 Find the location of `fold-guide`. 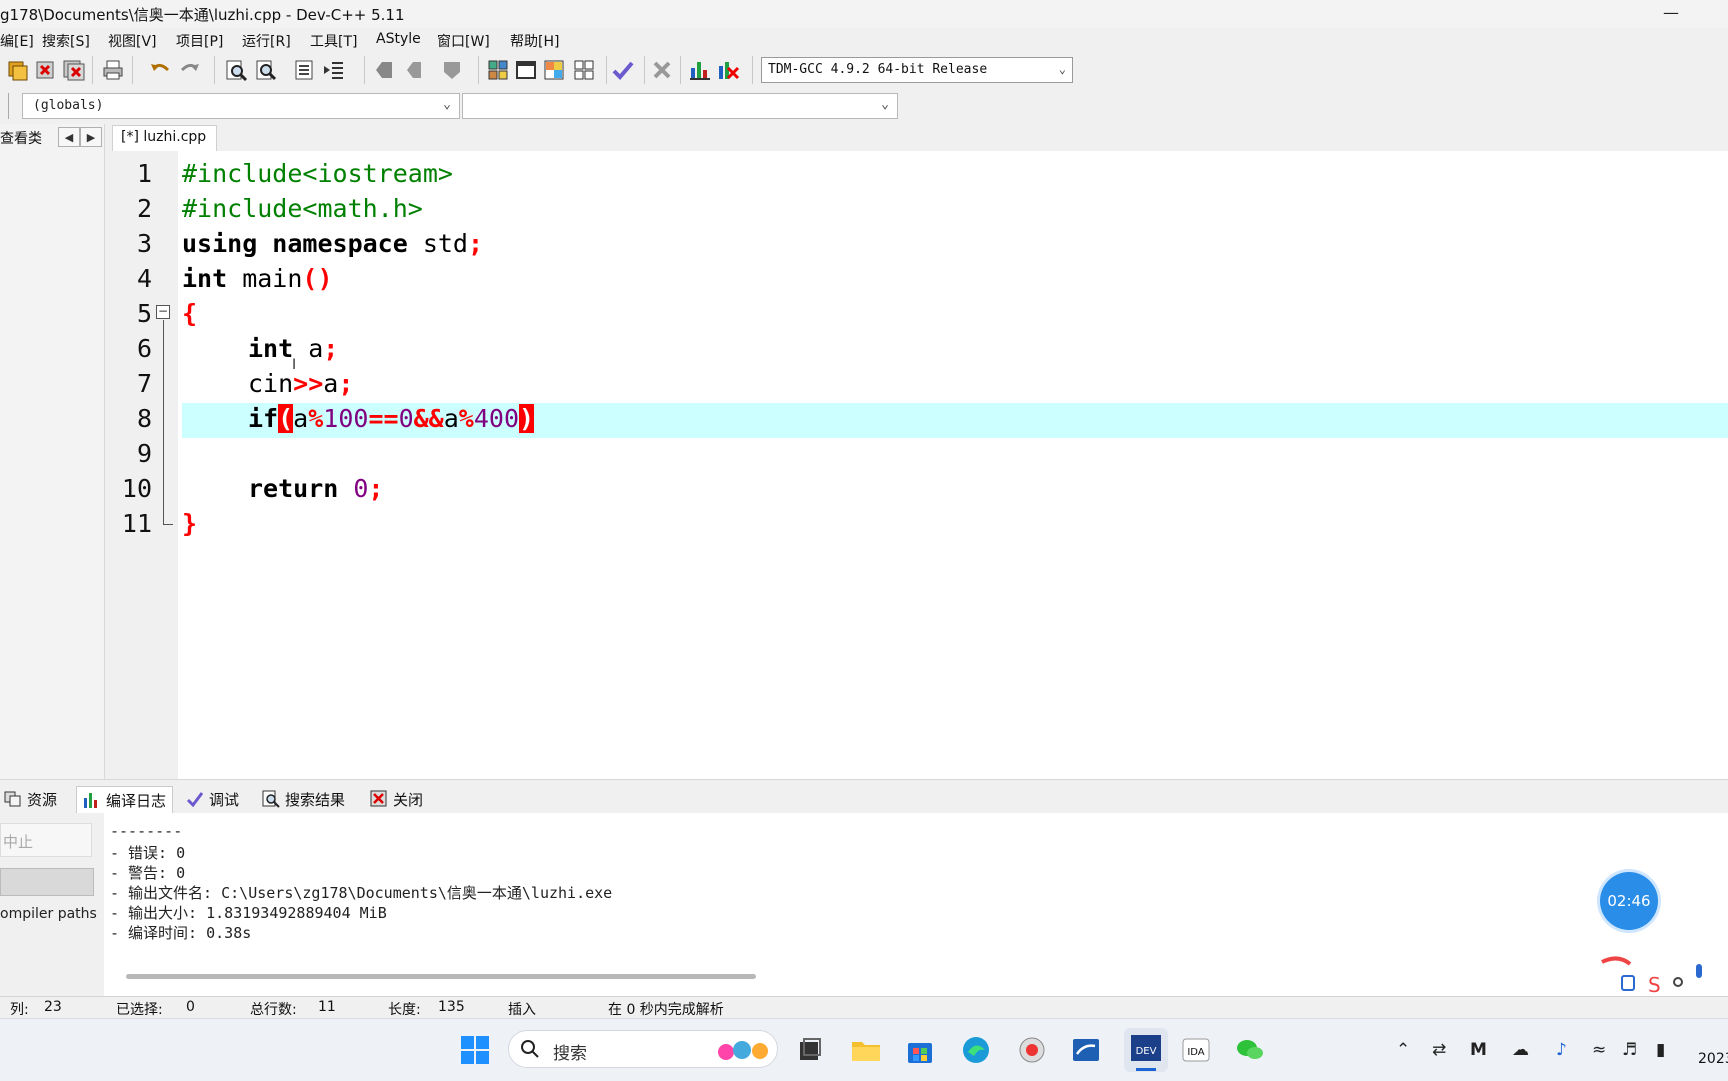

fold-guide is located at coordinates (163, 422).